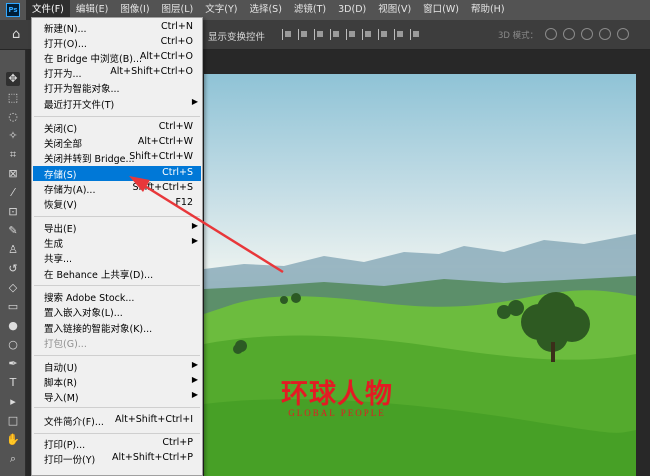 The height and width of the screenshot is (476, 650). I want to click on annotation-arrow, so click(206, 225).